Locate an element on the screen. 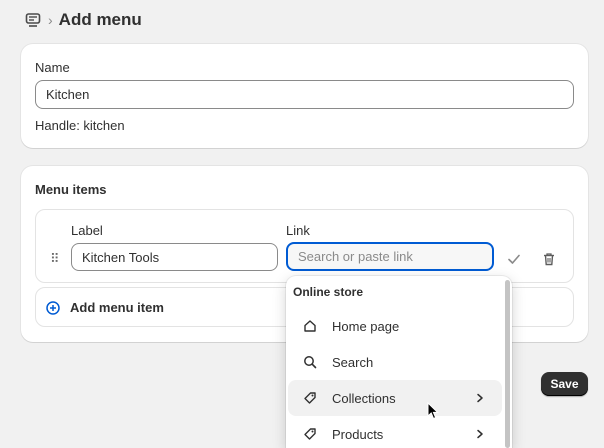 This screenshot has height=448, width=604. menu-item-label-input: Kitchen Tools is located at coordinates (174, 257).